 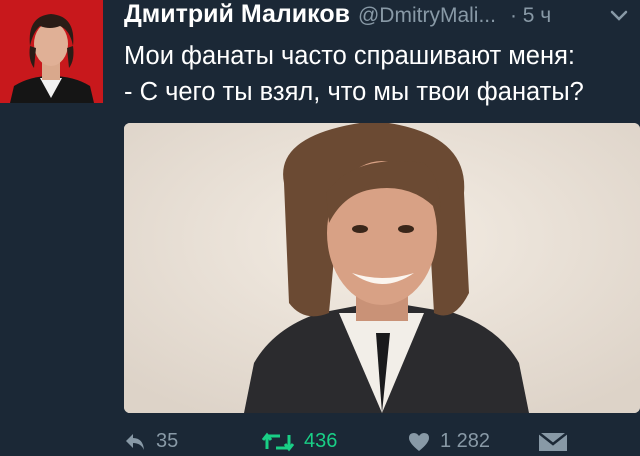 I want to click on heart-icon, so click(x=419, y=441).